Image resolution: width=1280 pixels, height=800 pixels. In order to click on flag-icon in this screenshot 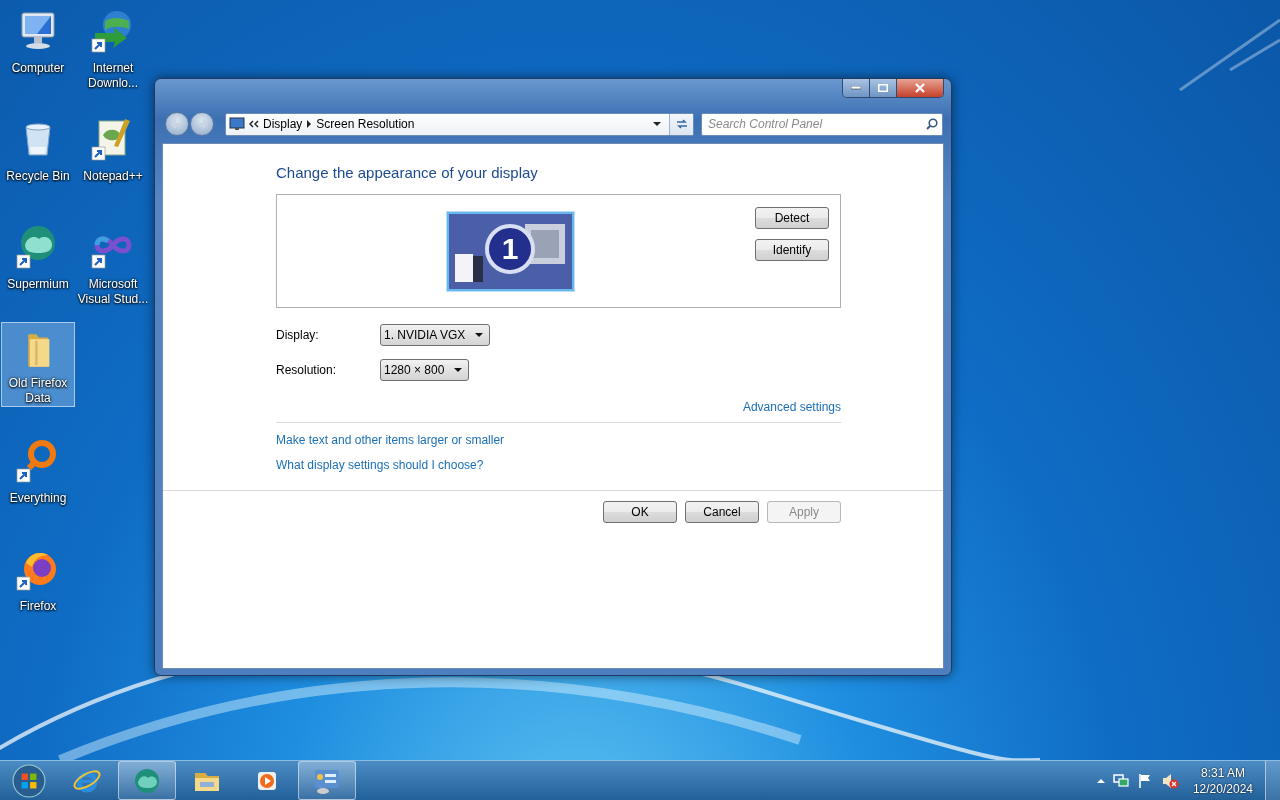, I will do `click(1144, 780)`.